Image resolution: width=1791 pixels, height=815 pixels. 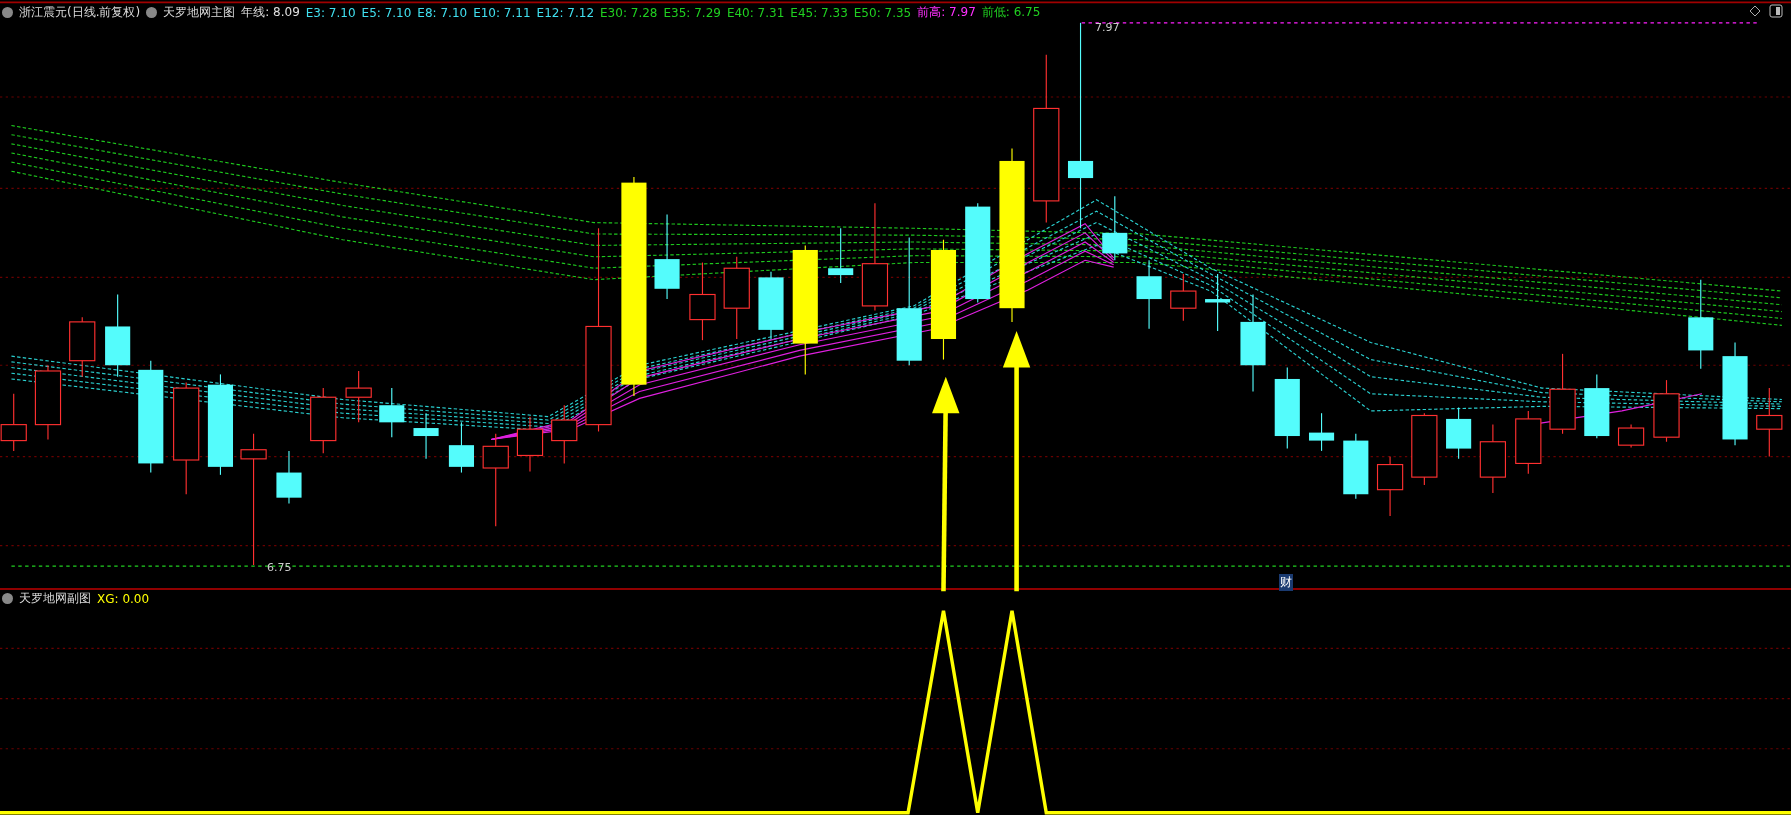 I want to click on indicator-reading: E10: 7.11, so click(x=502, y=12).